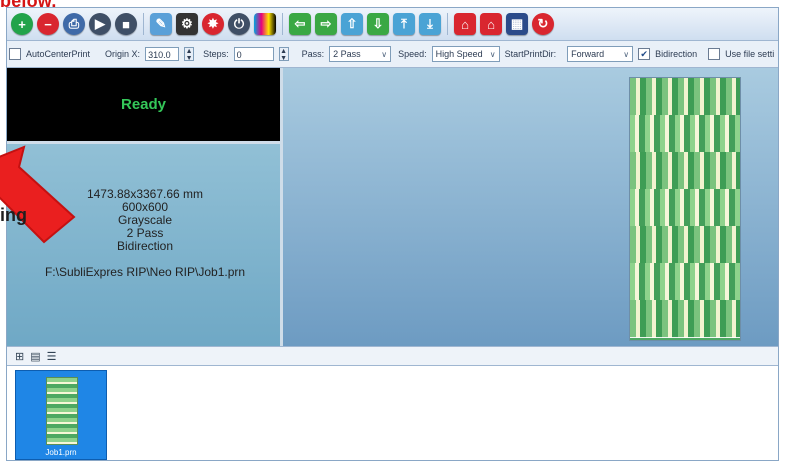 The image size is (785, 463). What do you see at coordinates (145, 272) in the screenshot?
I see `job-path: F:\SubliExpres RIP\Neo RIP\Job1.prn` at bounding box center [145, 272].